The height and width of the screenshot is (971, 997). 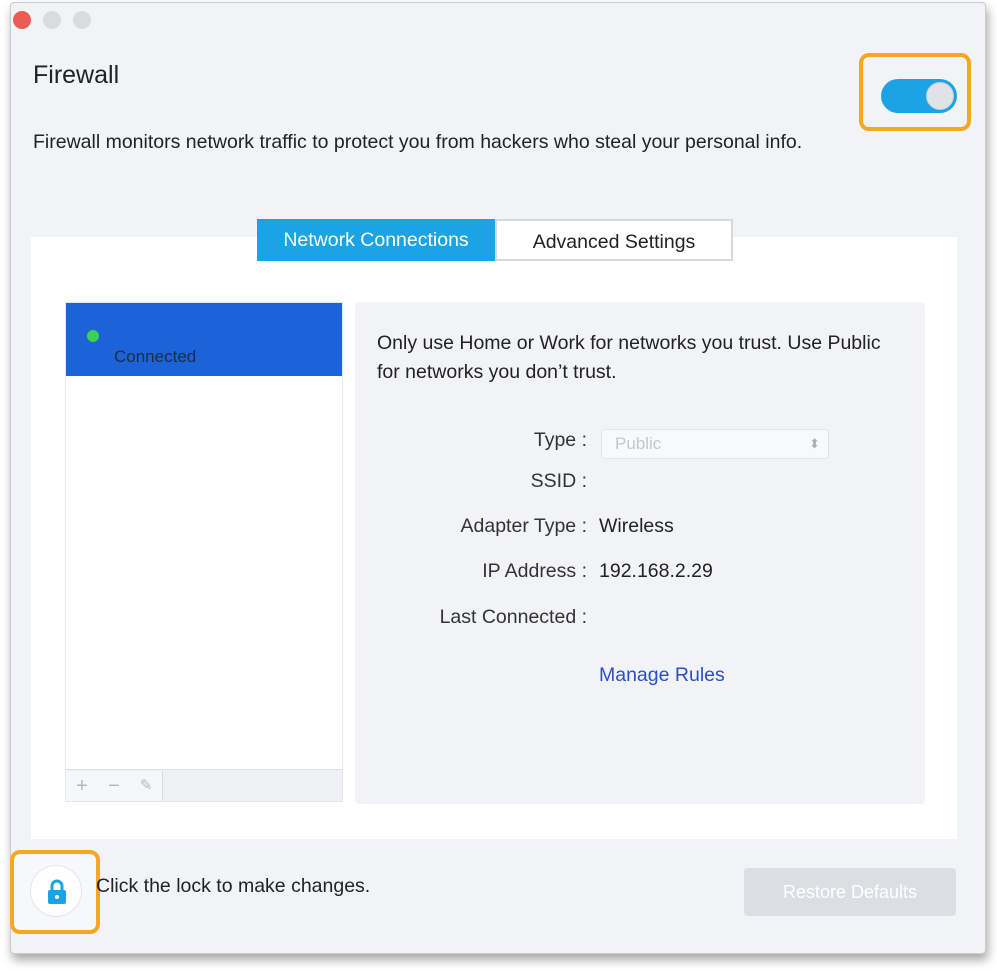 I want to click on network-list: Connected + − ✎, so click(x=204, y=552).